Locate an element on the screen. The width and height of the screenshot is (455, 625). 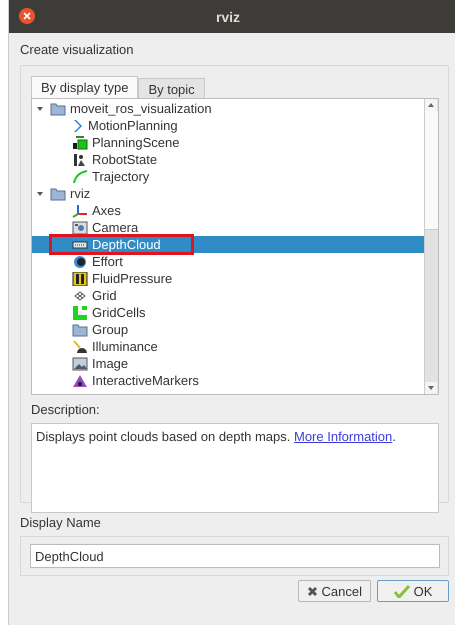
item-label: Group is located at coordinates (110, 329).